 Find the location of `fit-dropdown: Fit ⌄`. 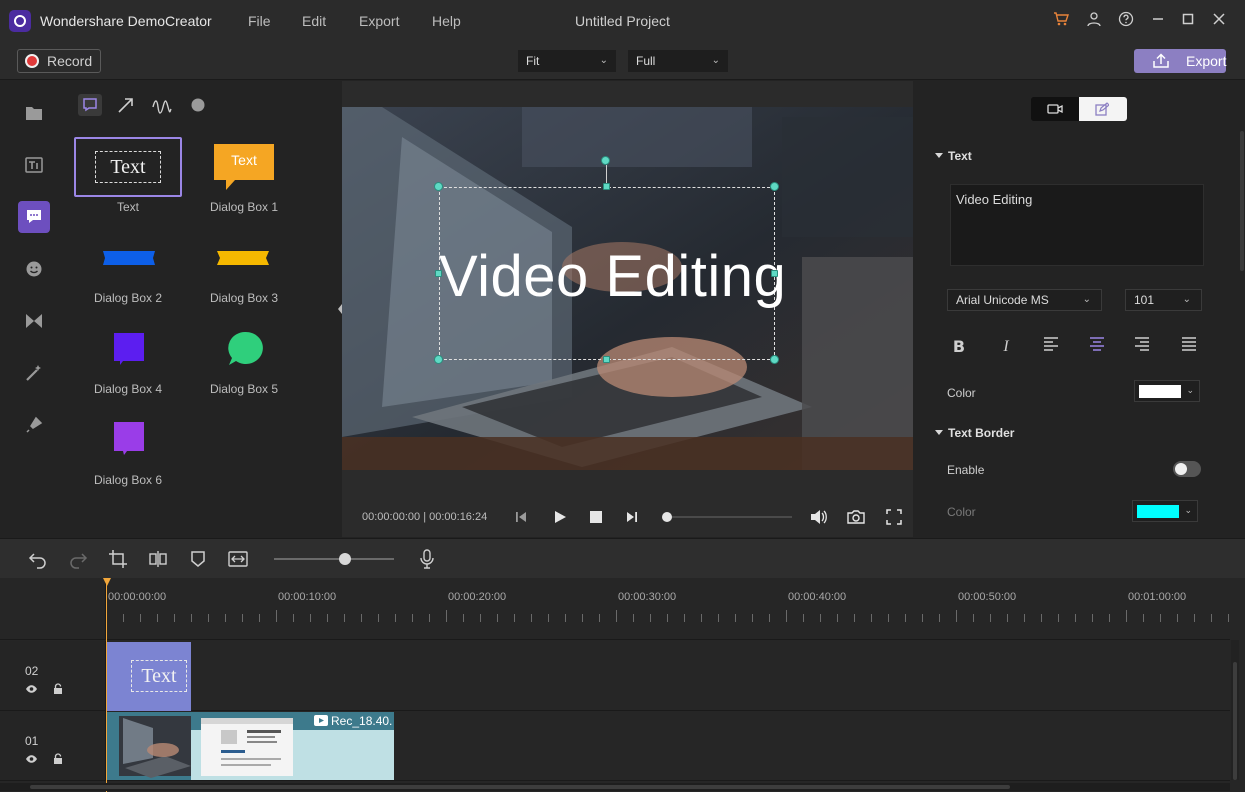

fit-dropdown: Fit ⌄ is located at coordinates (567, 61).